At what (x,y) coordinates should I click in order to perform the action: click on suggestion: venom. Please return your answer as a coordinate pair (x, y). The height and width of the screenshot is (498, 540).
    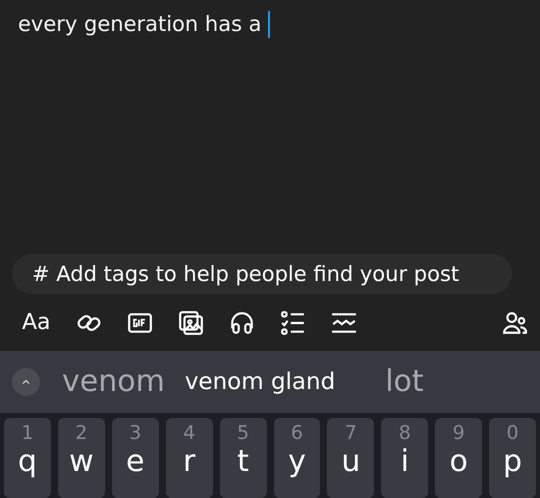
    Looking at the image, I should click on (113, 382).